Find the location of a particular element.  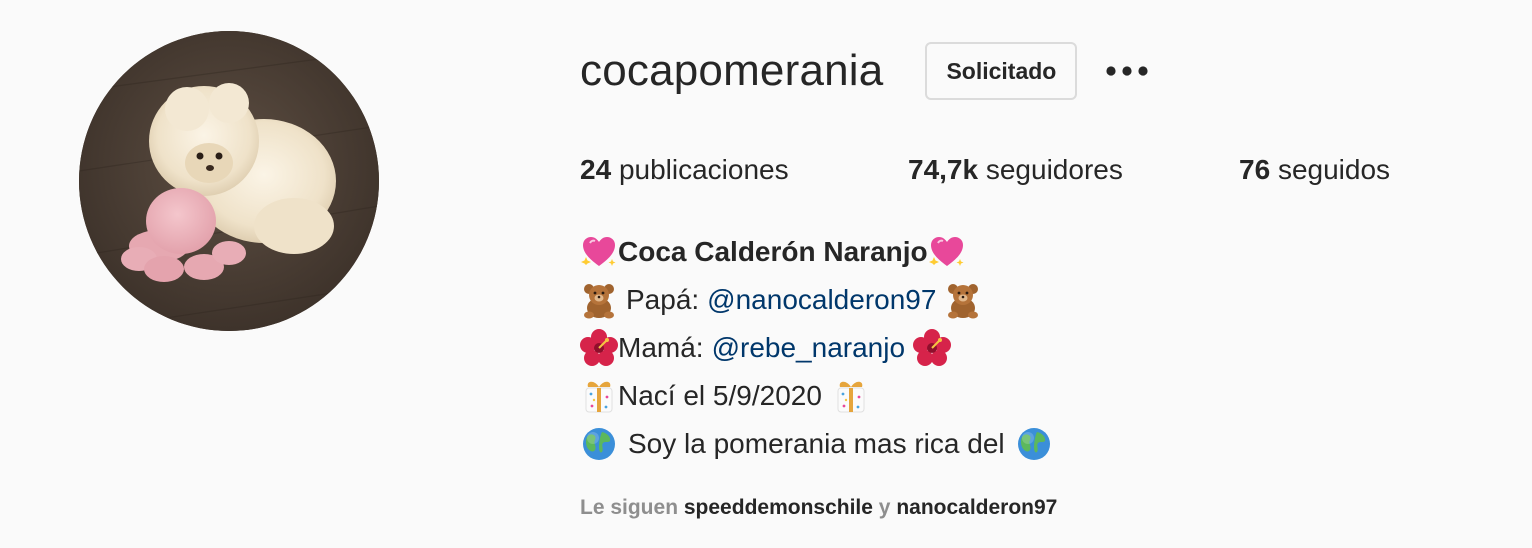

username: cocapomerania is located at coordinates (732, 70).